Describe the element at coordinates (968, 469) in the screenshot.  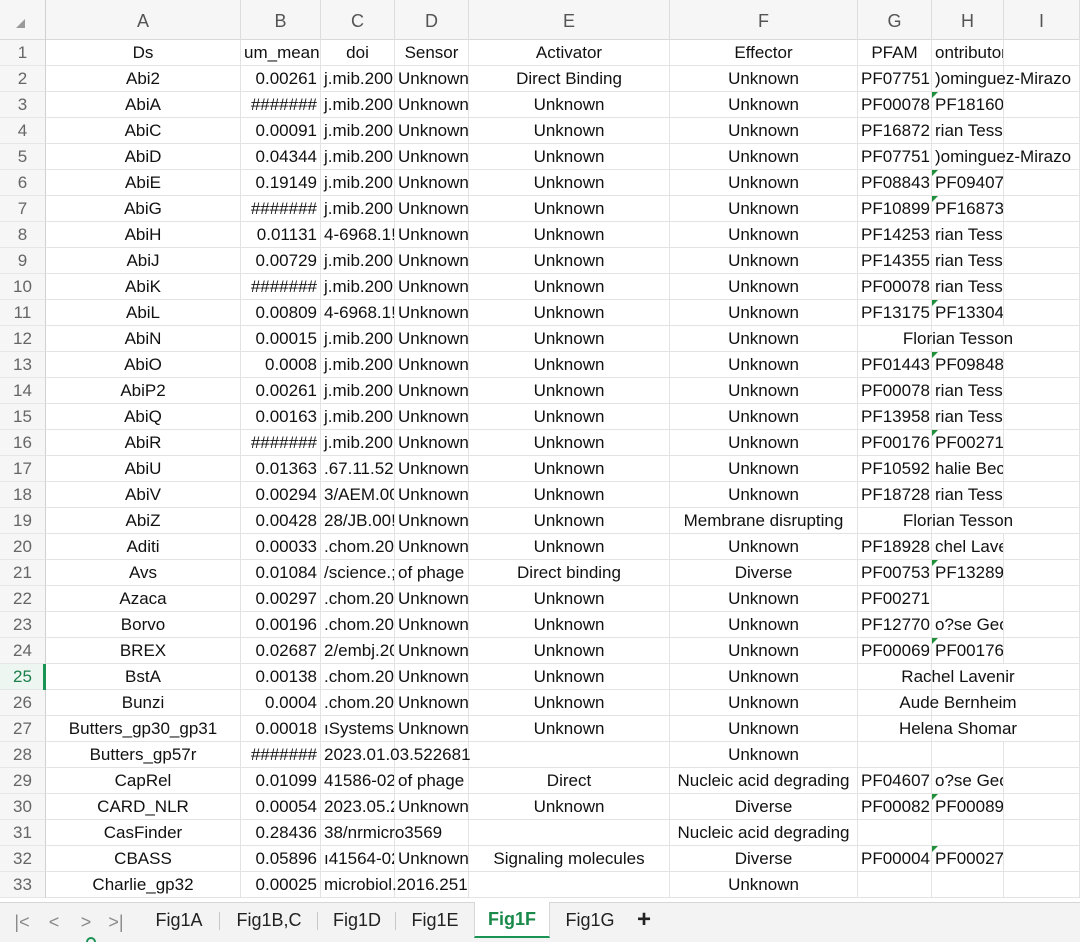
I see `cell-h17: halie Bechon` at that location.